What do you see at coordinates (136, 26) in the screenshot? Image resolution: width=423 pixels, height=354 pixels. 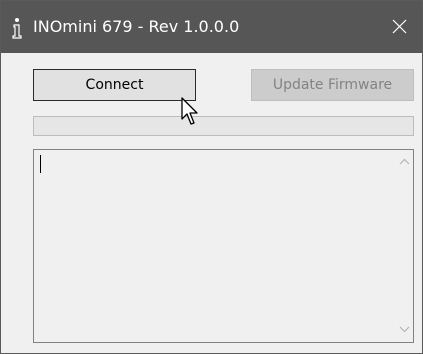 I see `window-title: INOmini 679 - Rev 1.0.0.0` at bounding box center [136, 26].